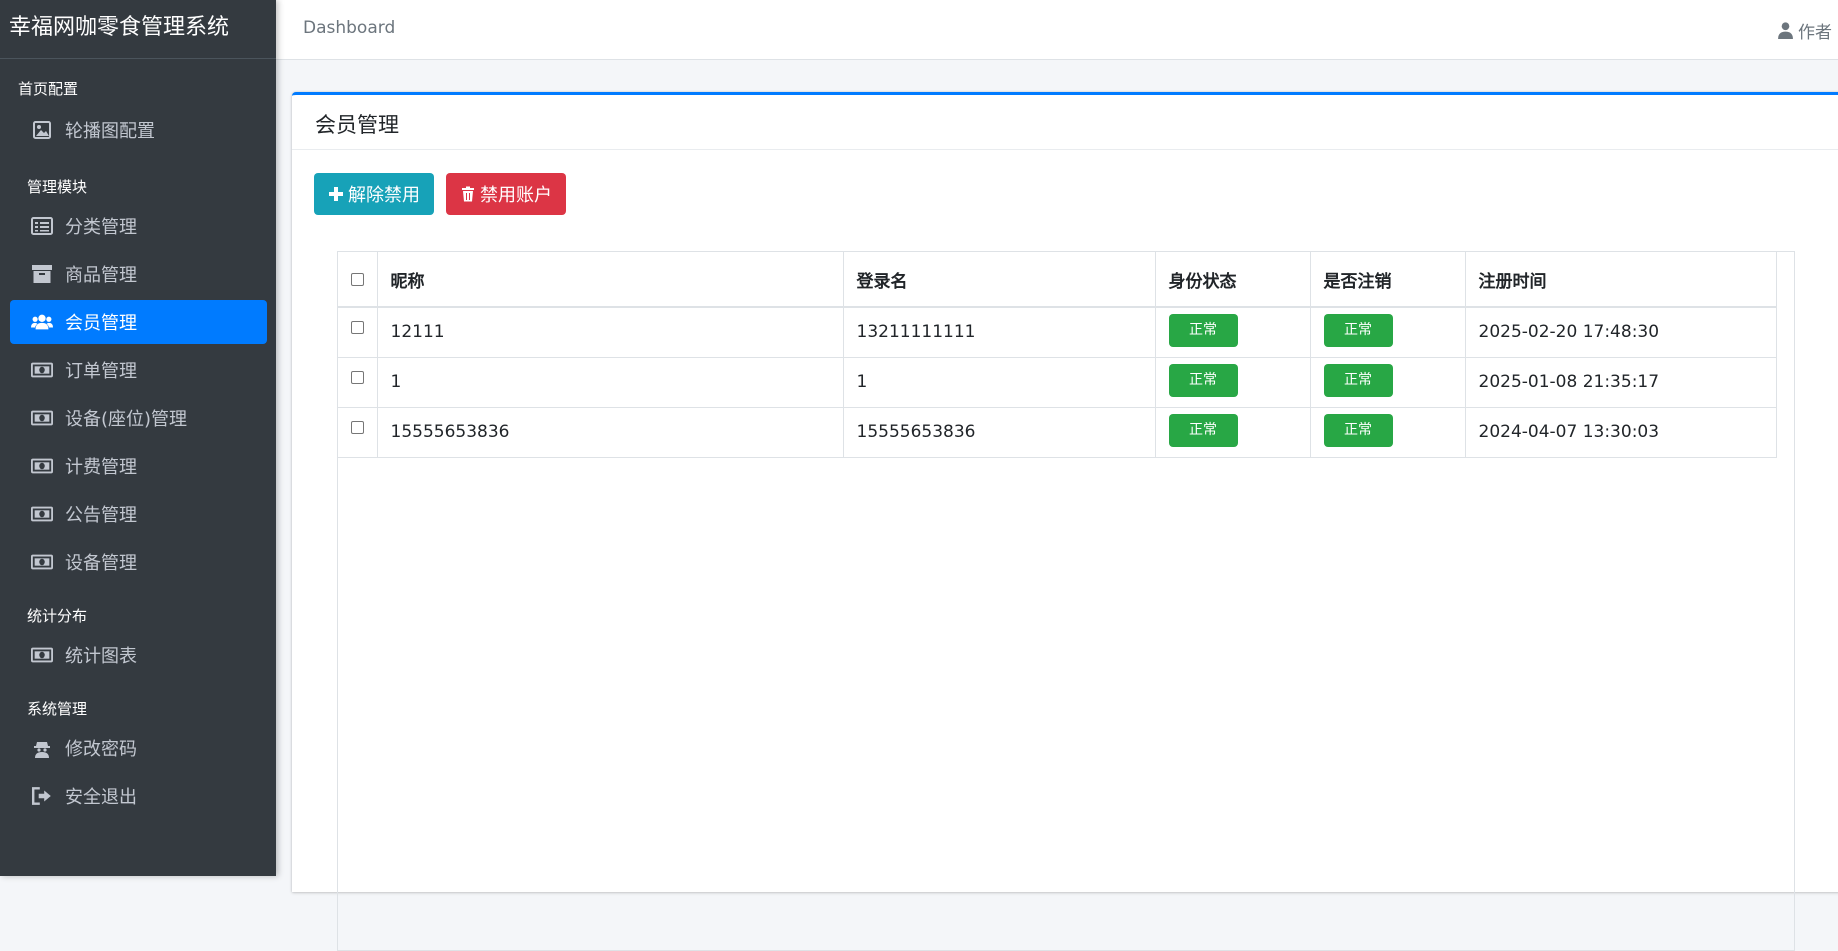 The image size is (1838, 951). I want to click on sidebar-item-carousel-config: 轮播图配置, so click(138, 130).